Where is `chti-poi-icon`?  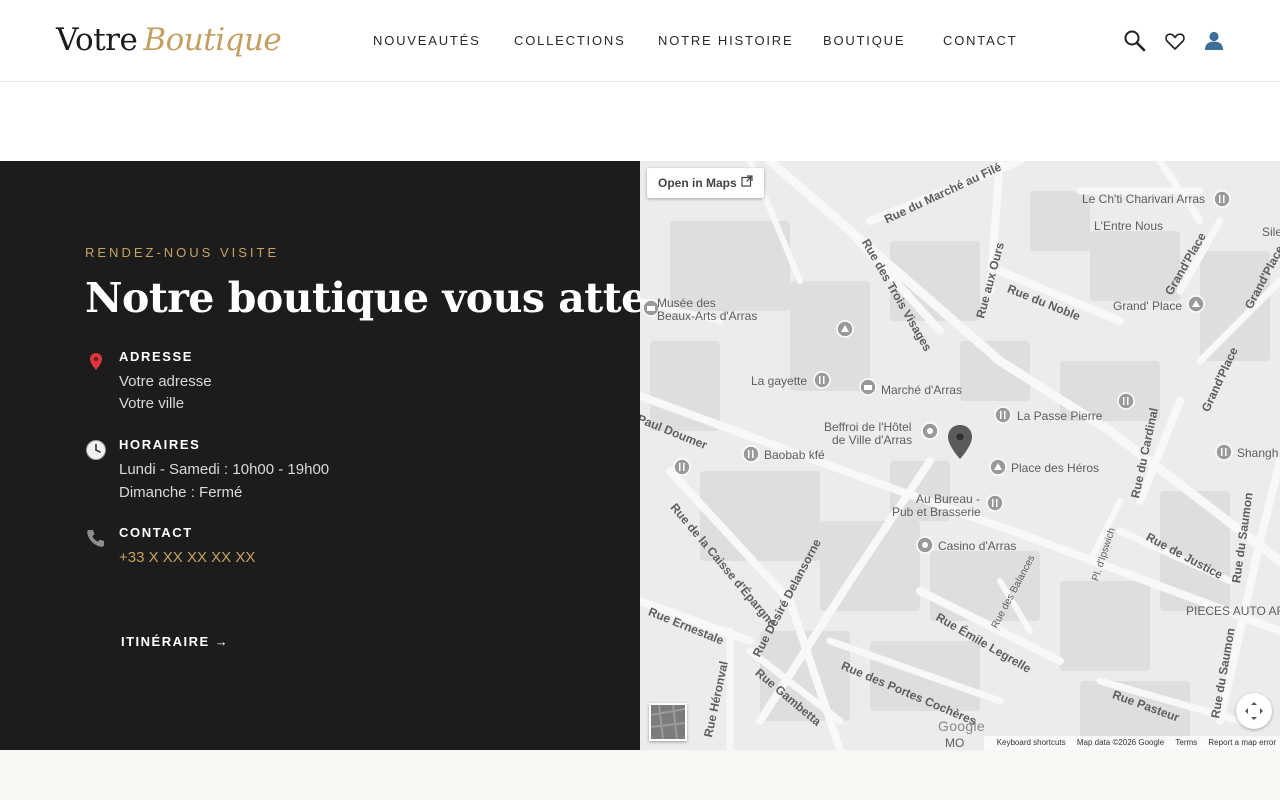
chti-poi-icon is located at coordinates (1222, 199).